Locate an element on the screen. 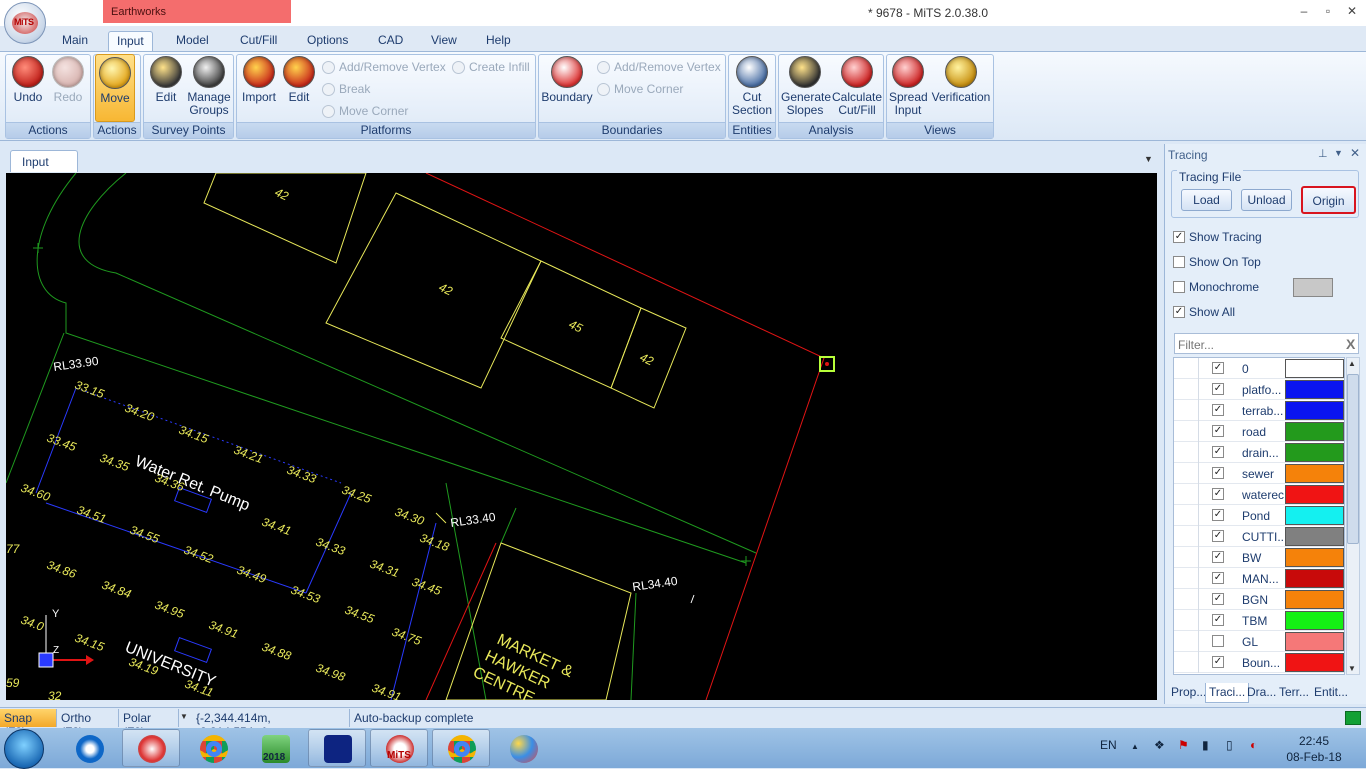 This screenshot has width=1366, height=769. layer-row: ✓ road is located at coordinates (1259, 431).